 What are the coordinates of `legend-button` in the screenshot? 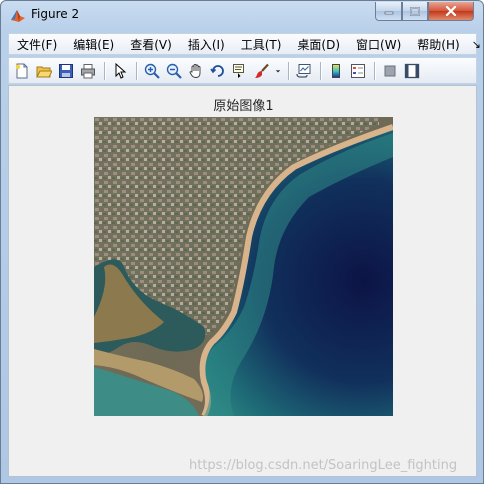 It's located at (358, 71).